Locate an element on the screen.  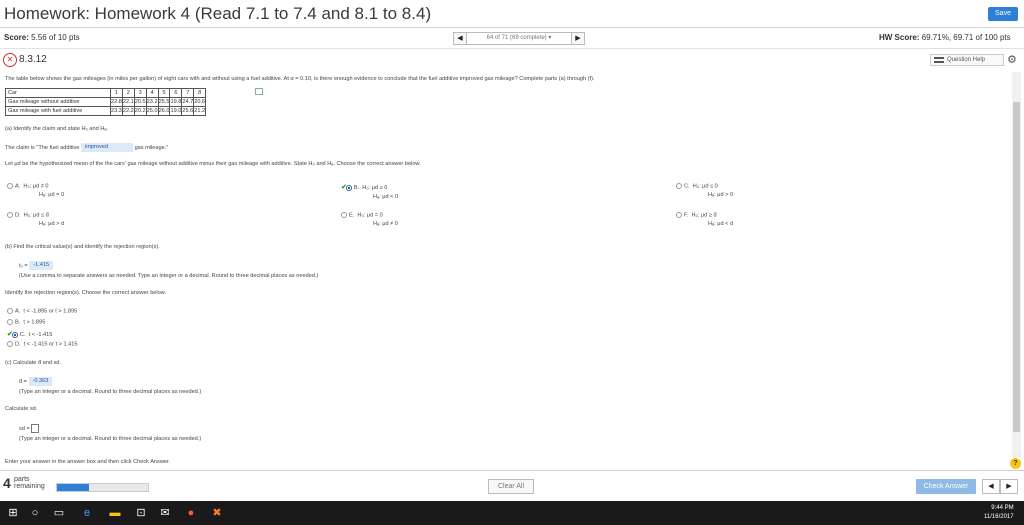
option-letter: A. is located at coordinates (18, 186).